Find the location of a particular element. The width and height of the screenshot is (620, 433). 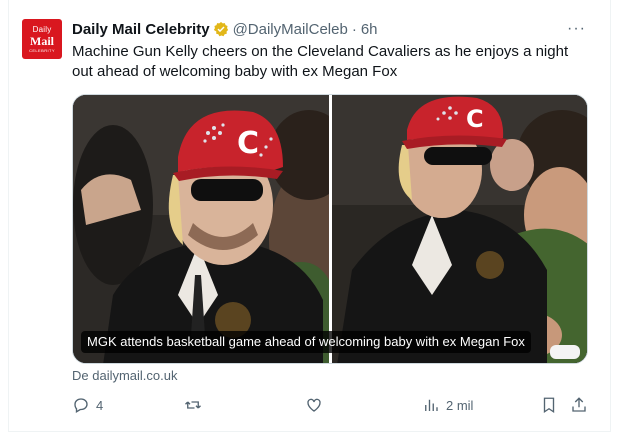

reply-button: 4 is located at coordinates (87, 405).